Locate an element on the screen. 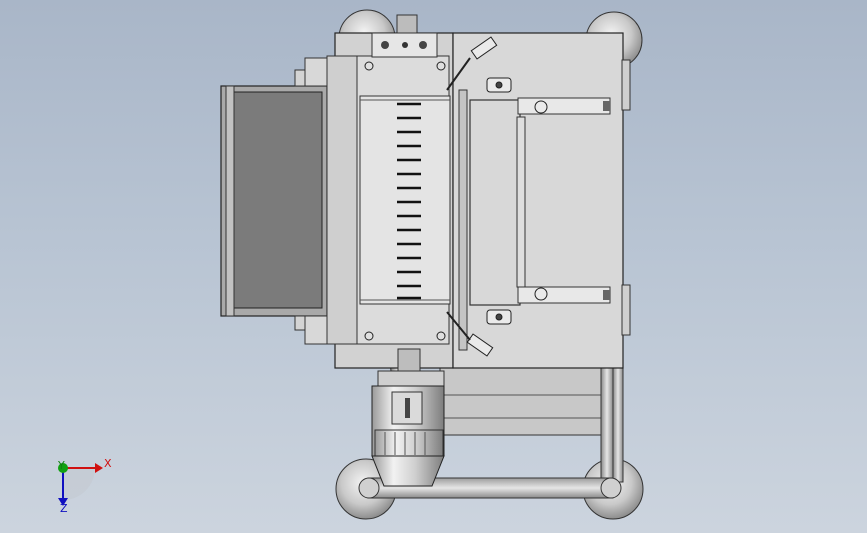 This screenshot has width=867, height=533. axis-x-label: X is located at coordinates (108, 463).